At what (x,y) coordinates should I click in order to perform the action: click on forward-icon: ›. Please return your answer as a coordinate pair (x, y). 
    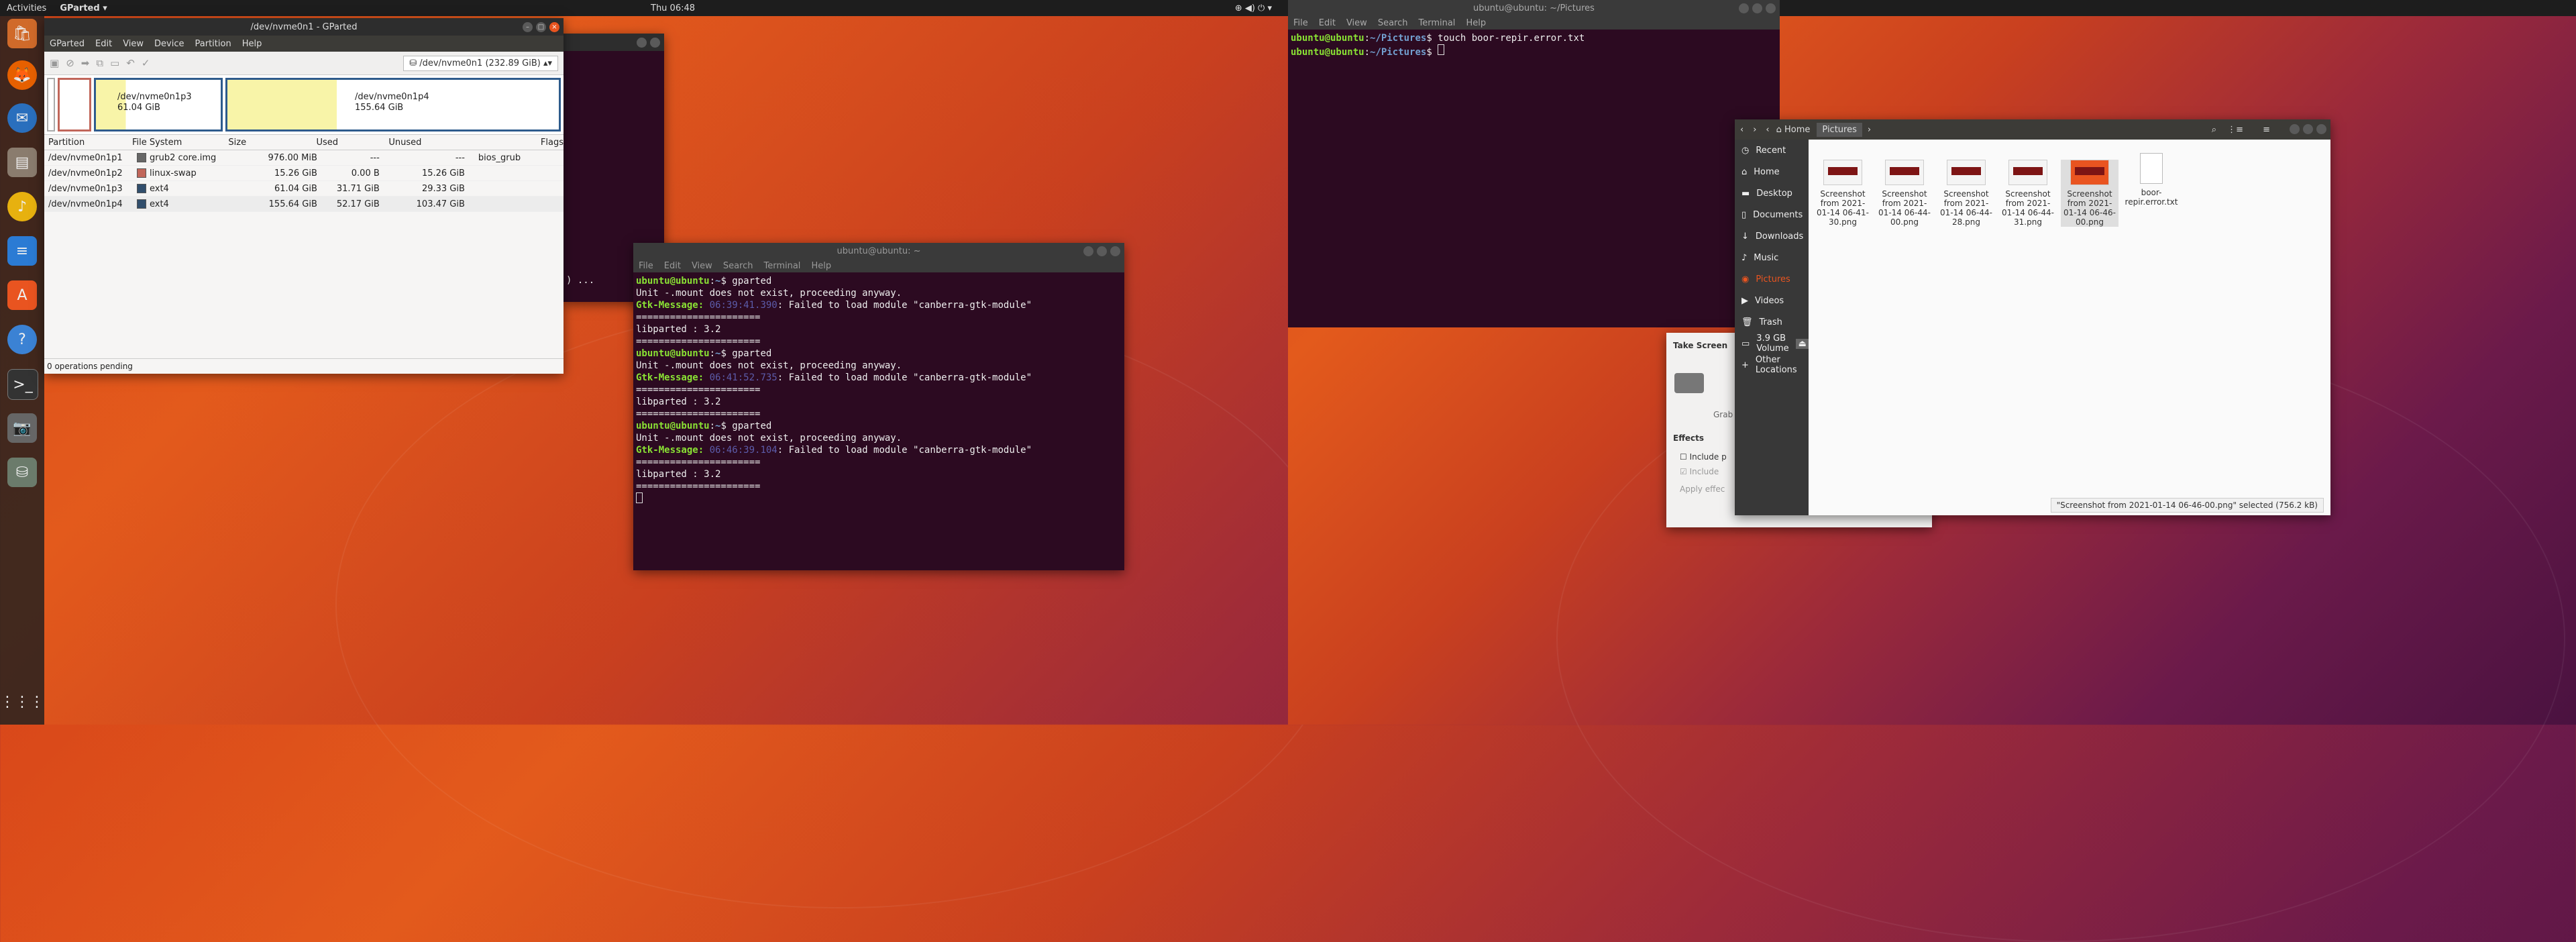
    Looking at the image, I should click on (1754, 130).